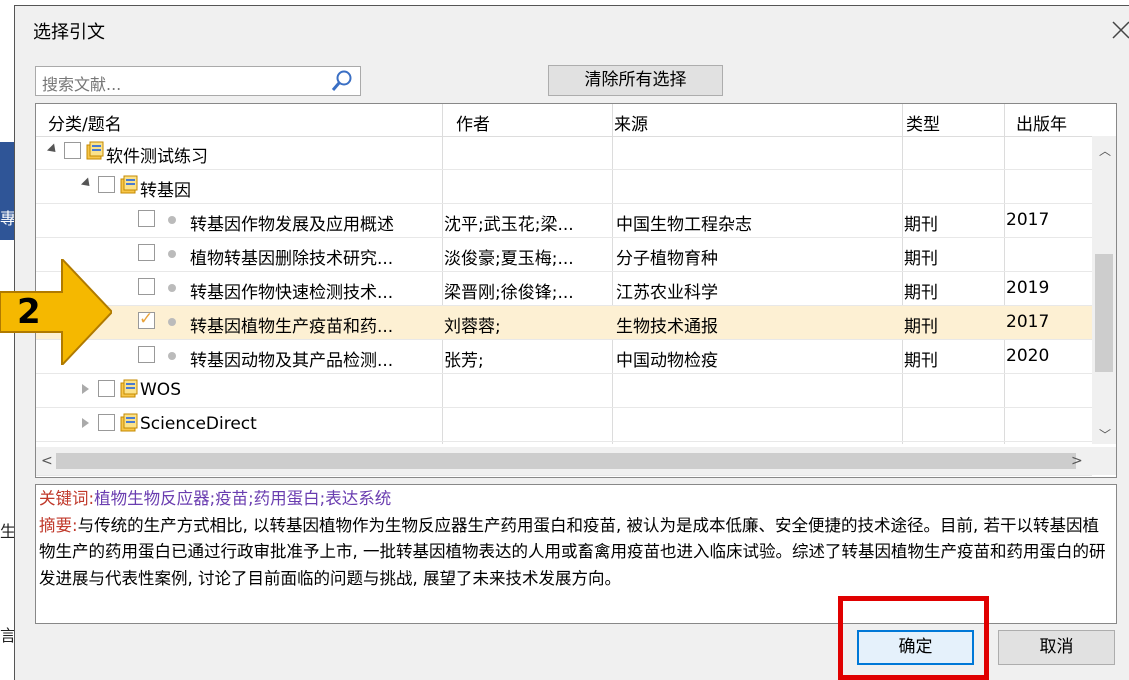  Describe the element at coordinates (292, 225) in the screenshot. I see `cell-title: 转基因作物发展及应用概述` at that location.